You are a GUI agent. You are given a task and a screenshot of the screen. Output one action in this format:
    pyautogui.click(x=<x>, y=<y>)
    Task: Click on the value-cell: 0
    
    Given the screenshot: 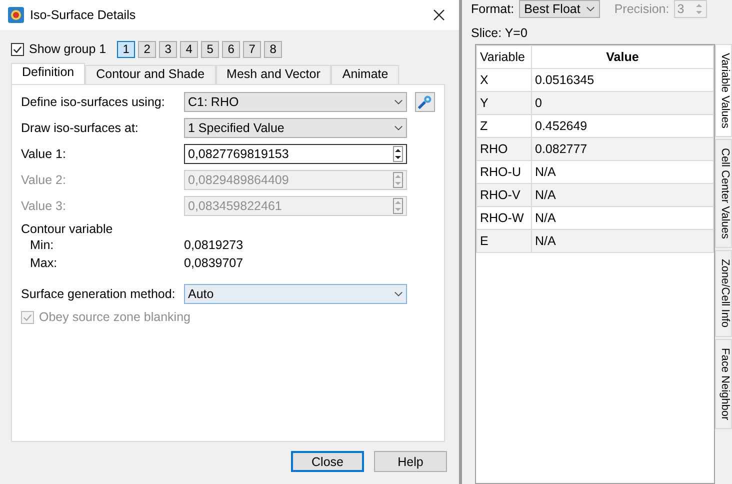 What is the action you would take?
    pyautogui.click(x=623, y=103)
    